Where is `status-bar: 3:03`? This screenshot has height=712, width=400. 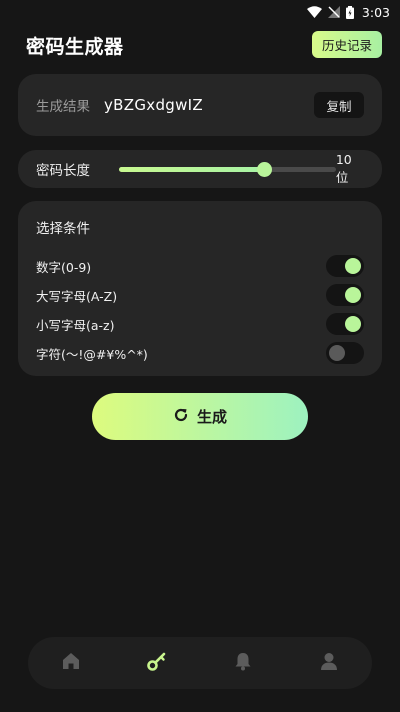
status-bar: 3:03 is located at coordinates (200, 12).